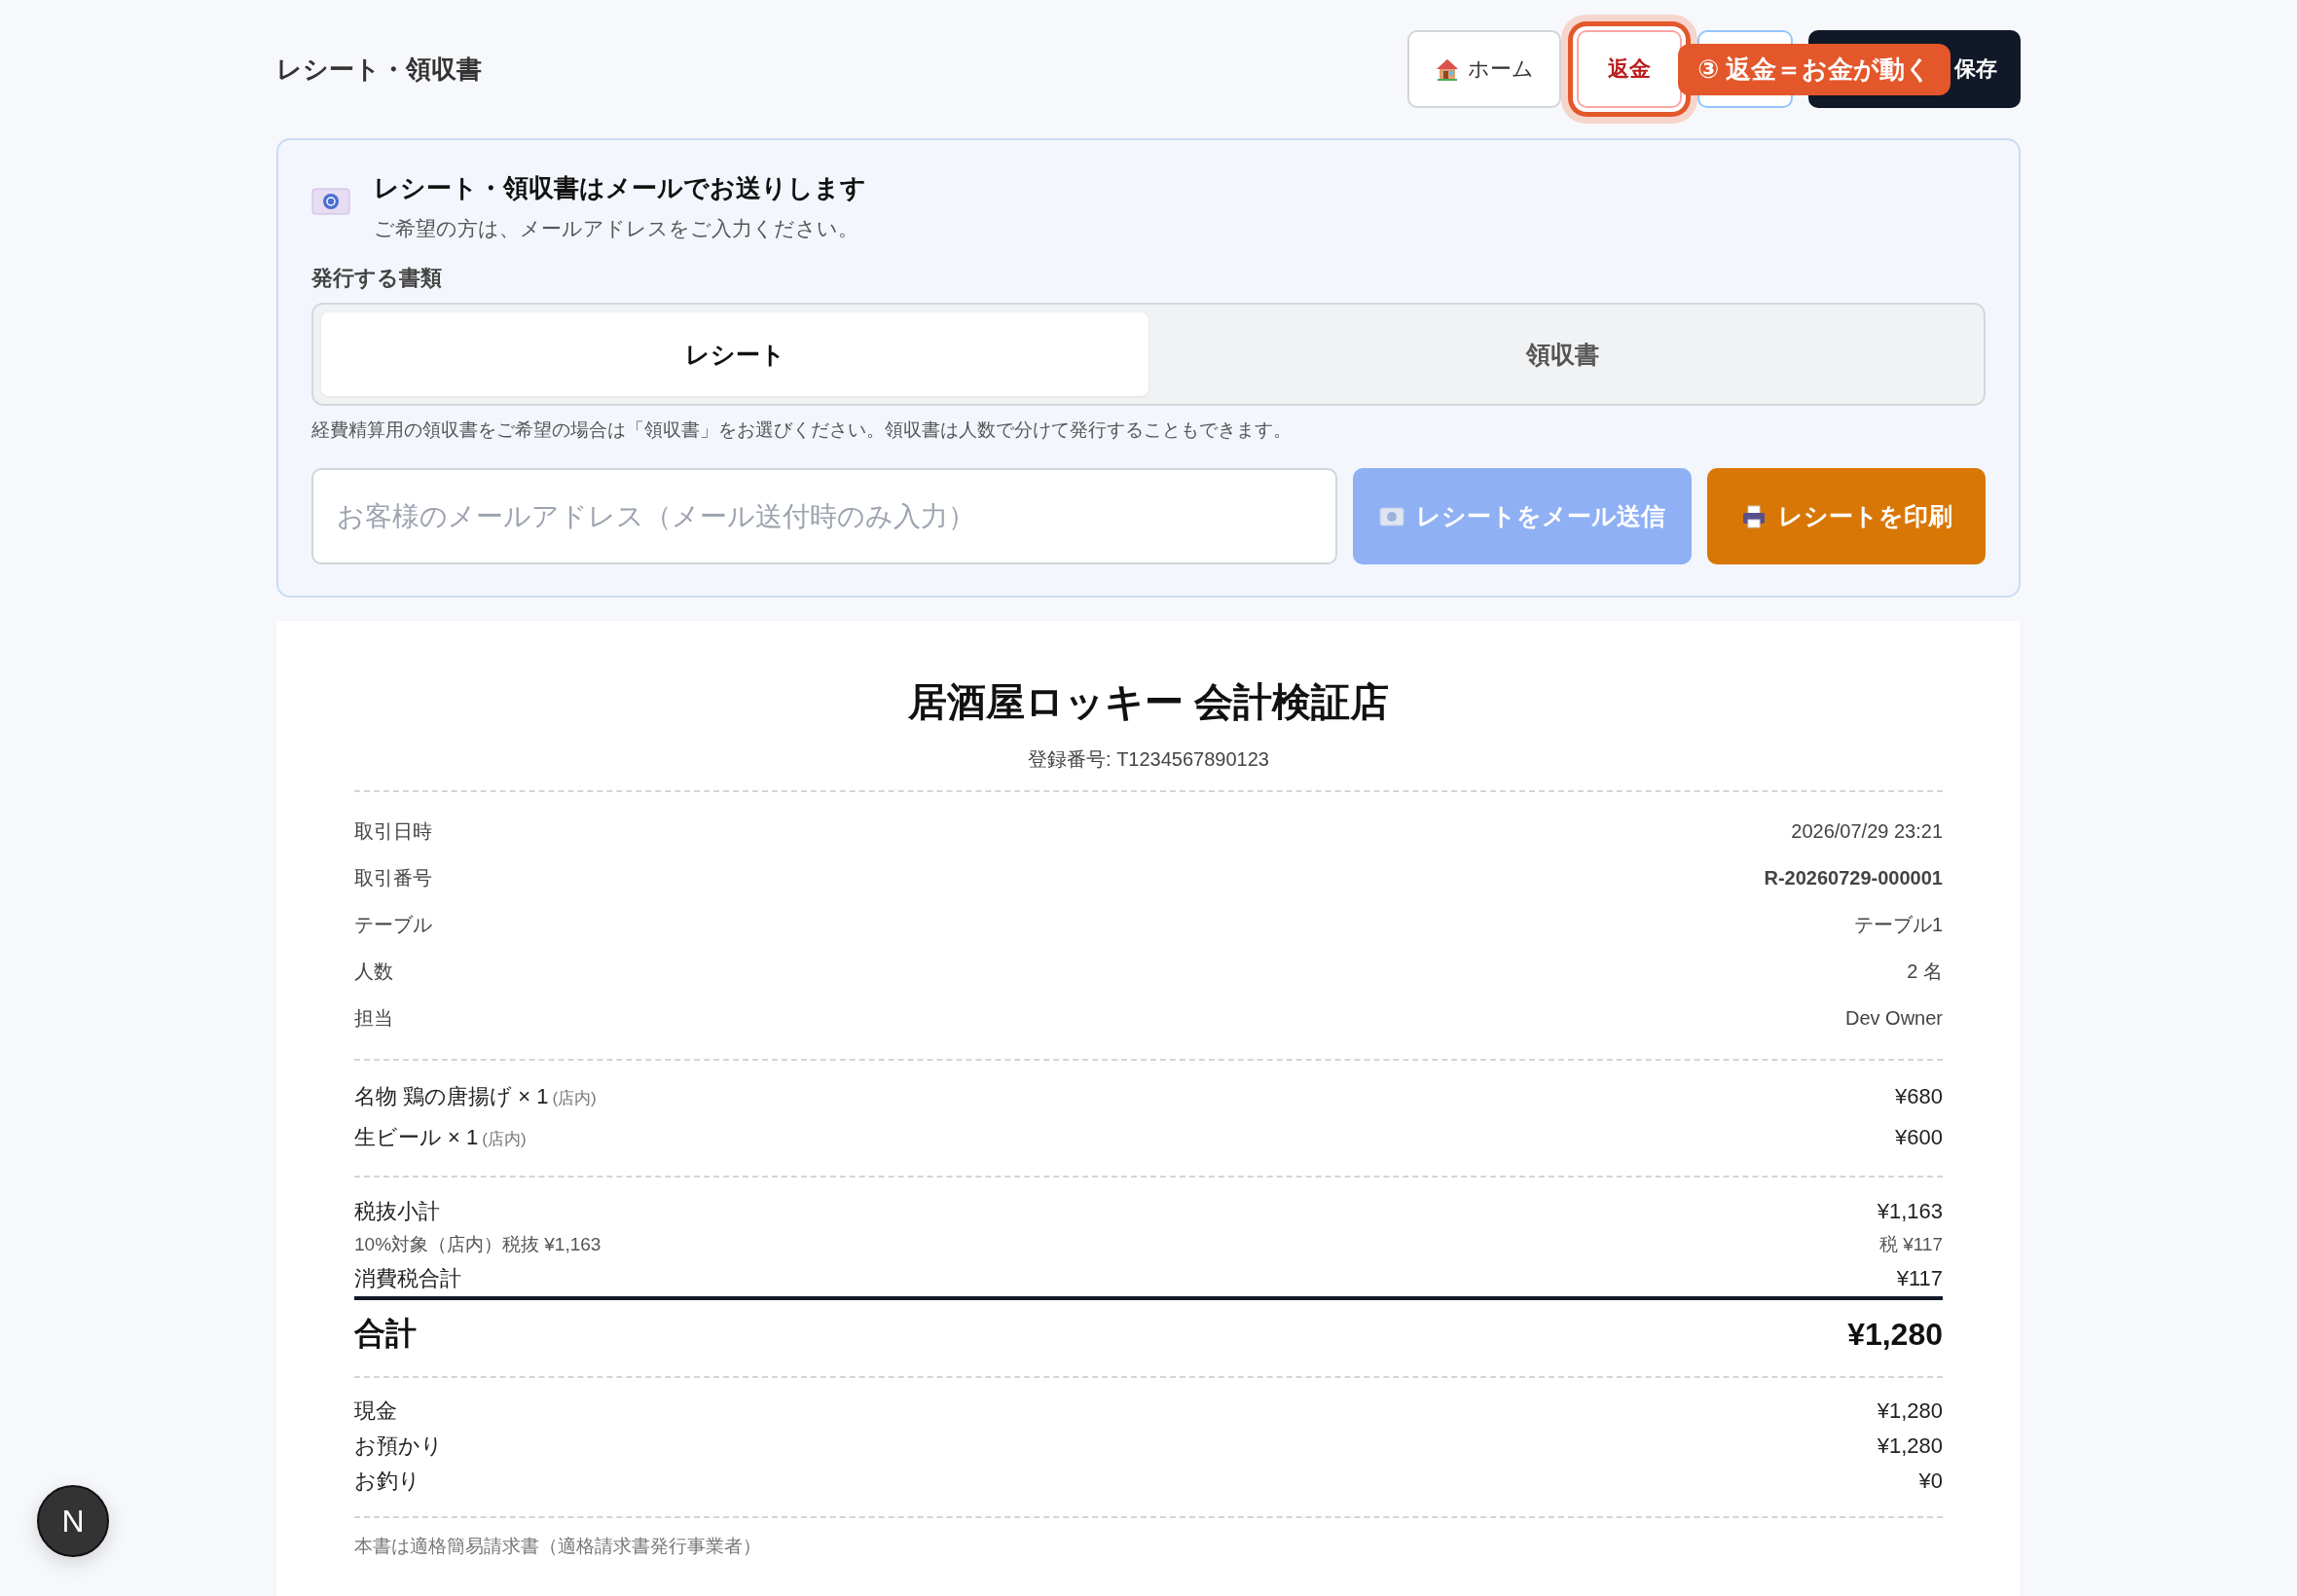 The image size is (2297, 1596). What do you see at coordinates (1910, 1244) in the screenshot?
I see `summary-value: 税 ¥117` at bounding box center [1910, 1244].